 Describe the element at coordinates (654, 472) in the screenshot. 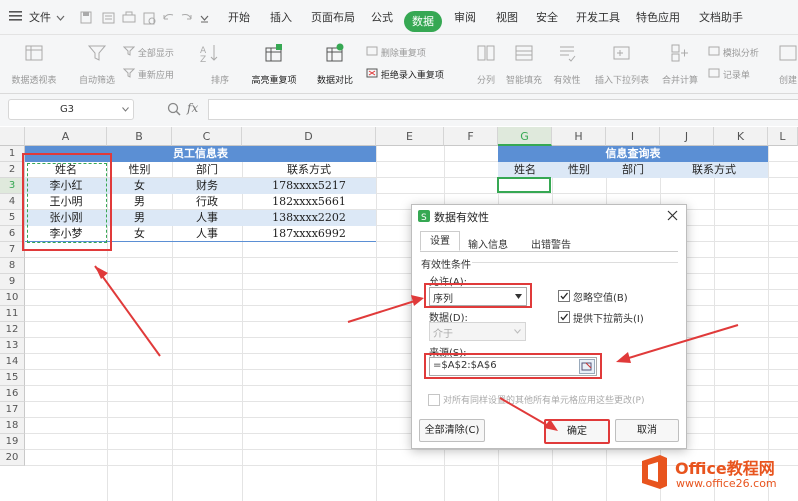

I see `office-logo-icon` at that location.